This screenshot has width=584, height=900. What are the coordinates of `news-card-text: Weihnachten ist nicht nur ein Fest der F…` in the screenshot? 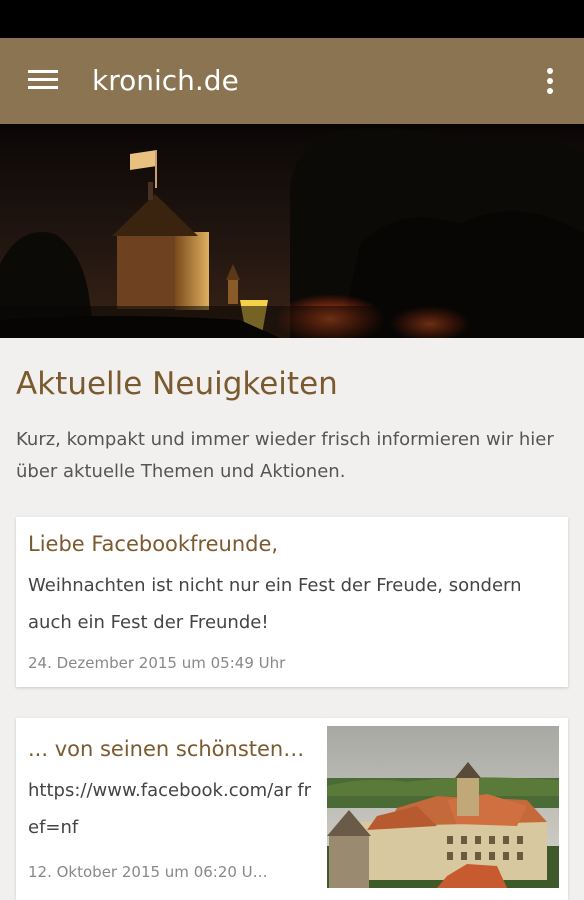 It's located at (275, 604).